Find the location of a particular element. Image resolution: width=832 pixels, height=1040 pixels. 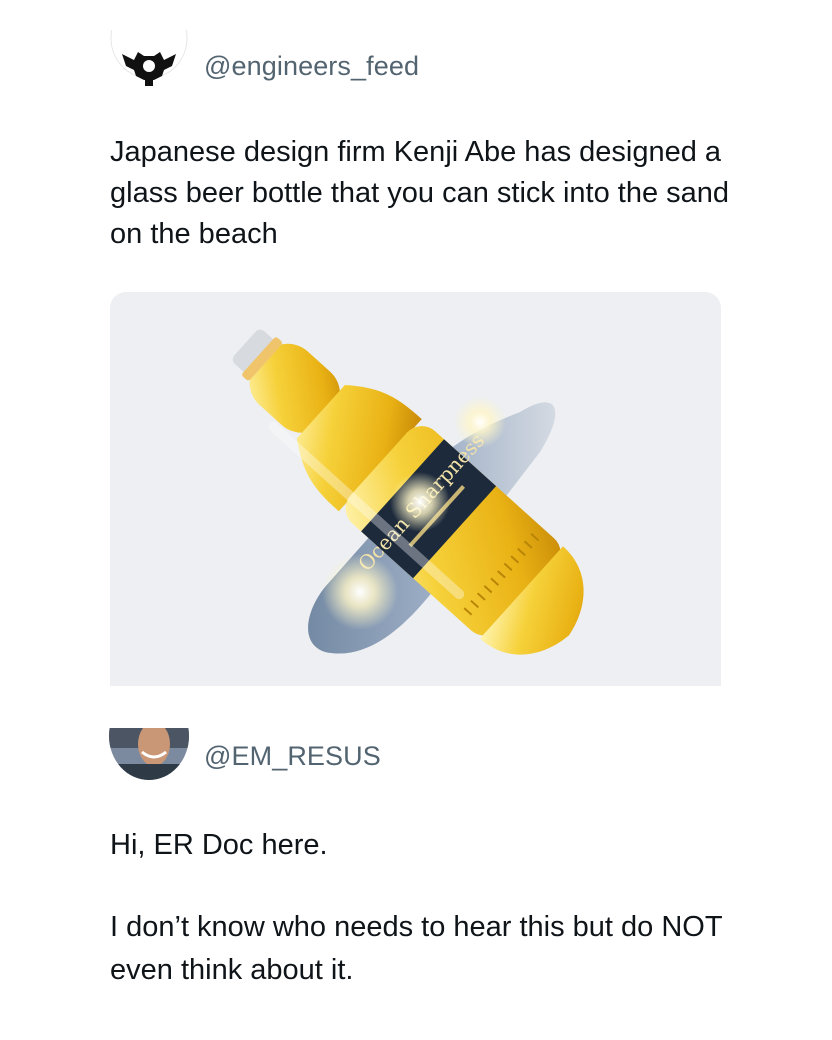

author-handle: @EM_RESUS is located at coordinates (292, 756).